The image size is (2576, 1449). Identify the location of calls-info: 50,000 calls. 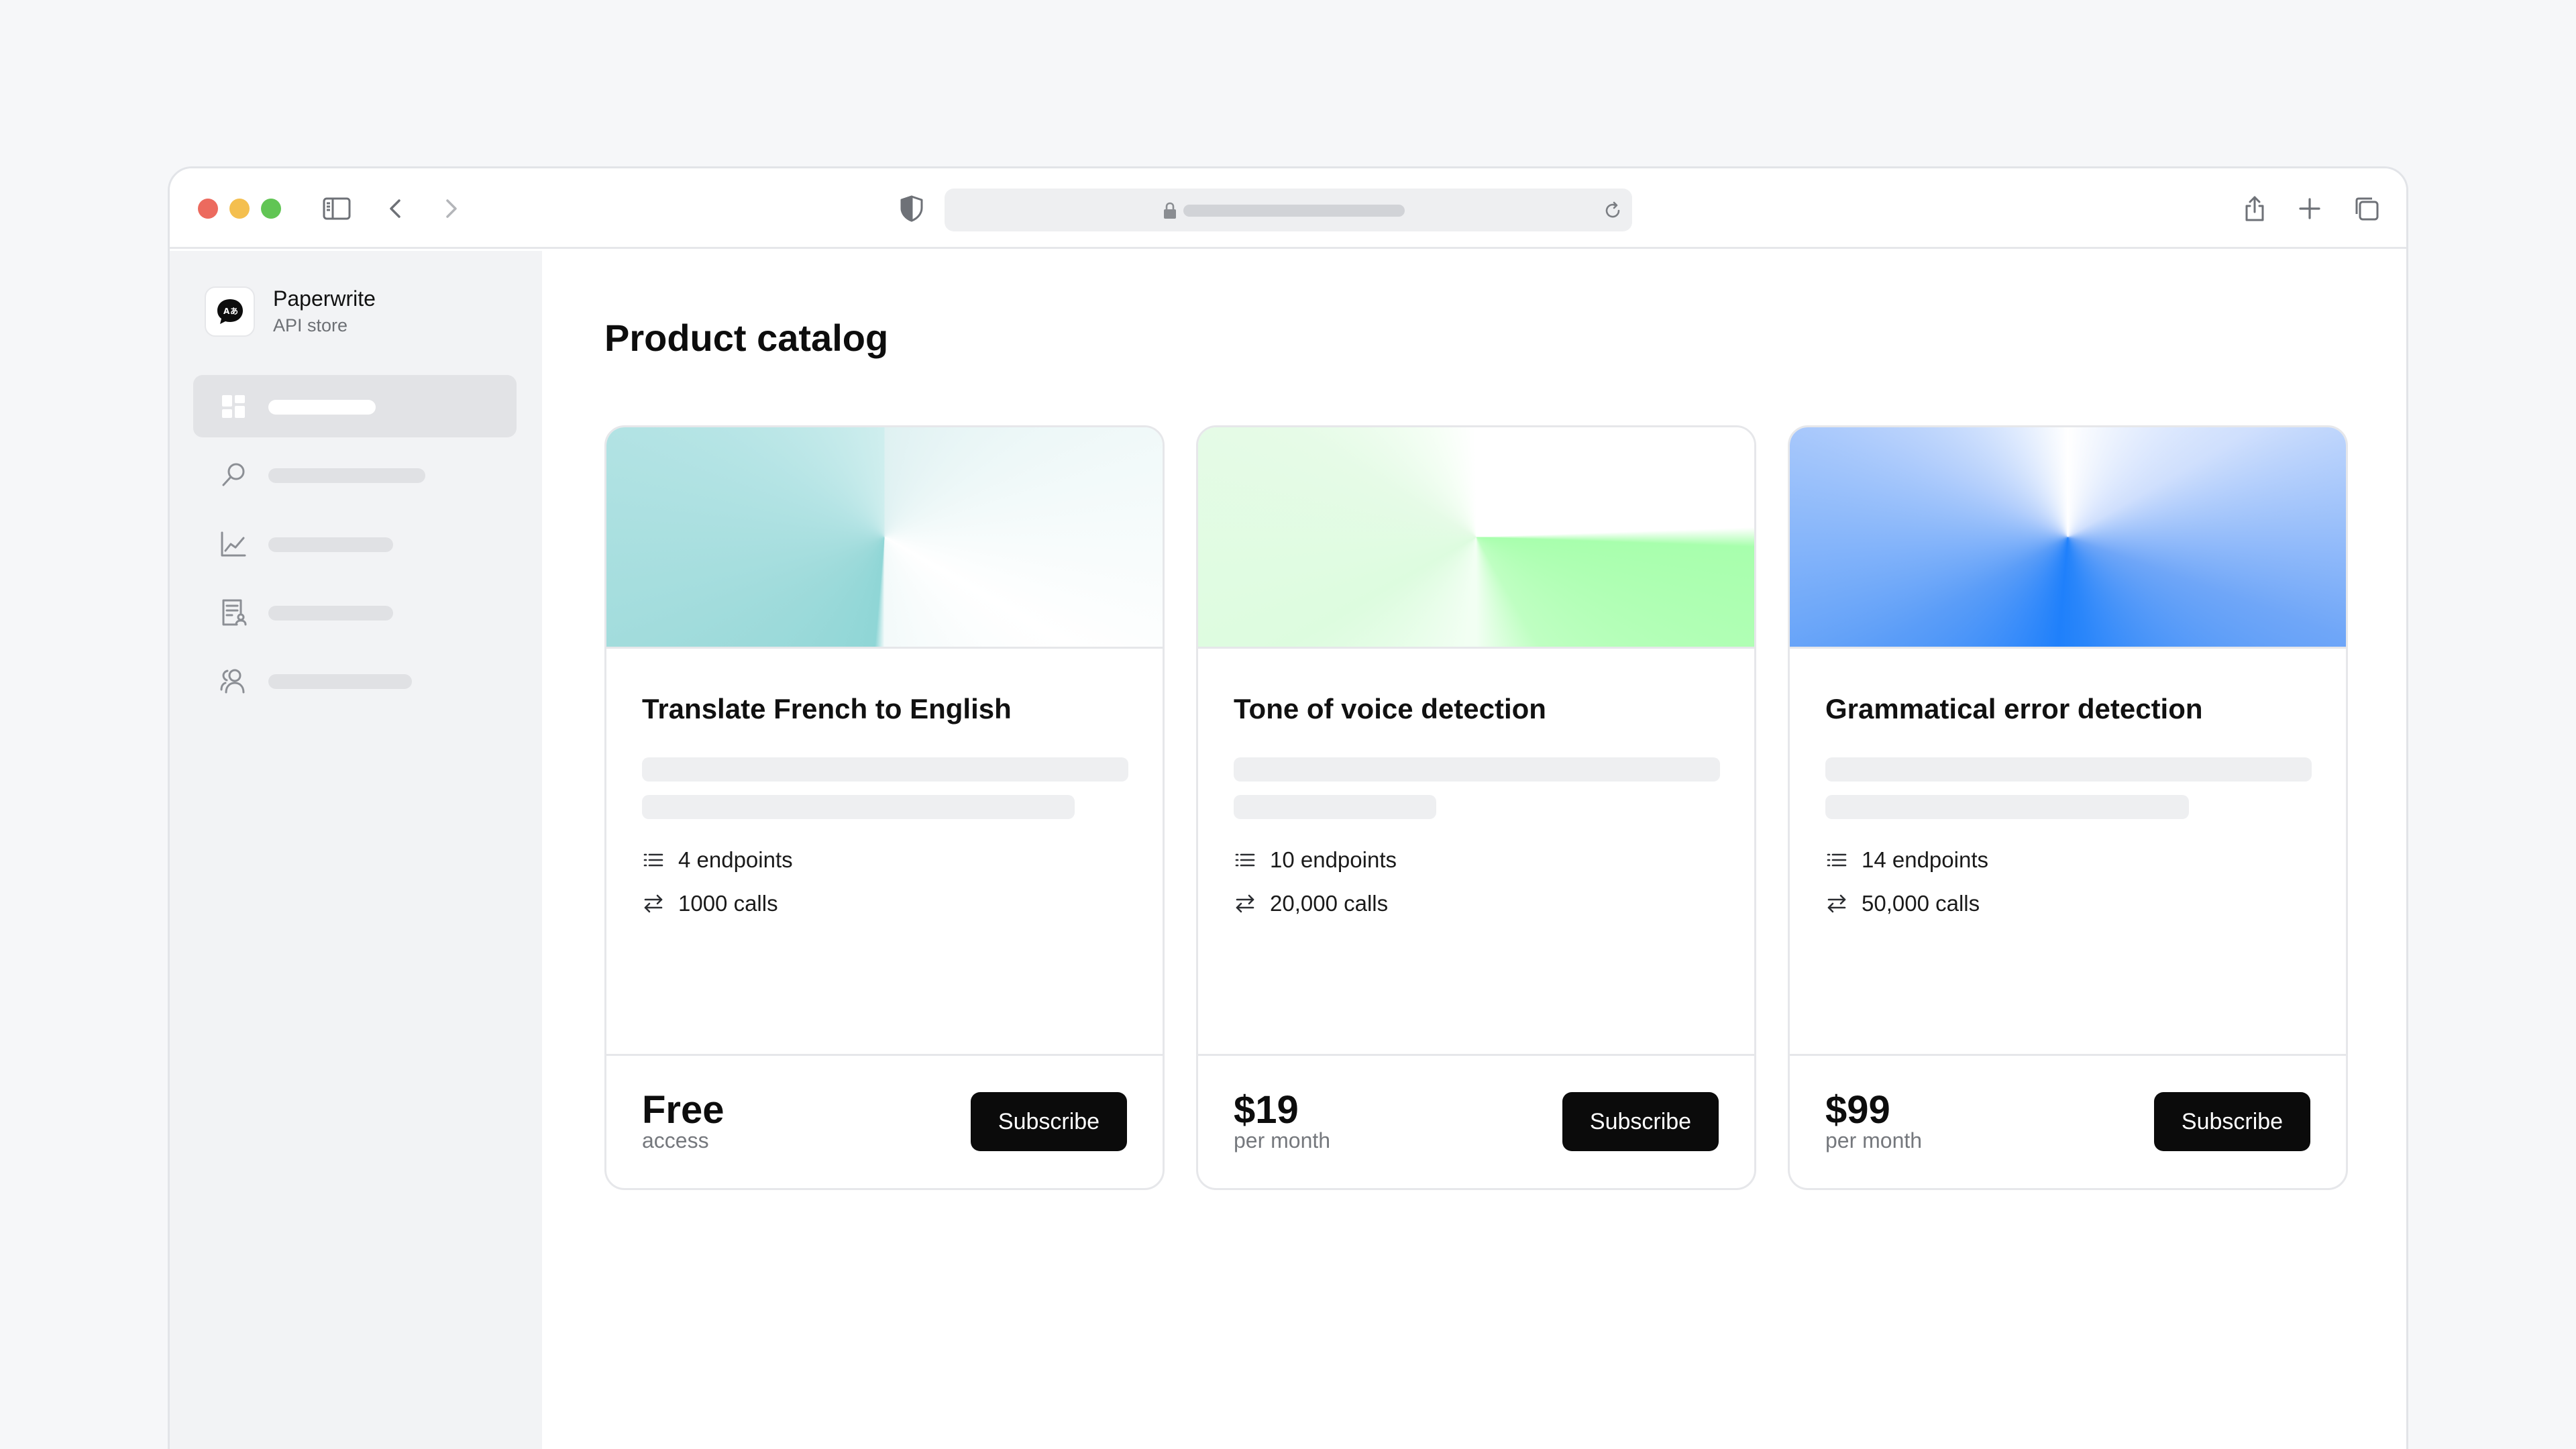
(1902, 903).